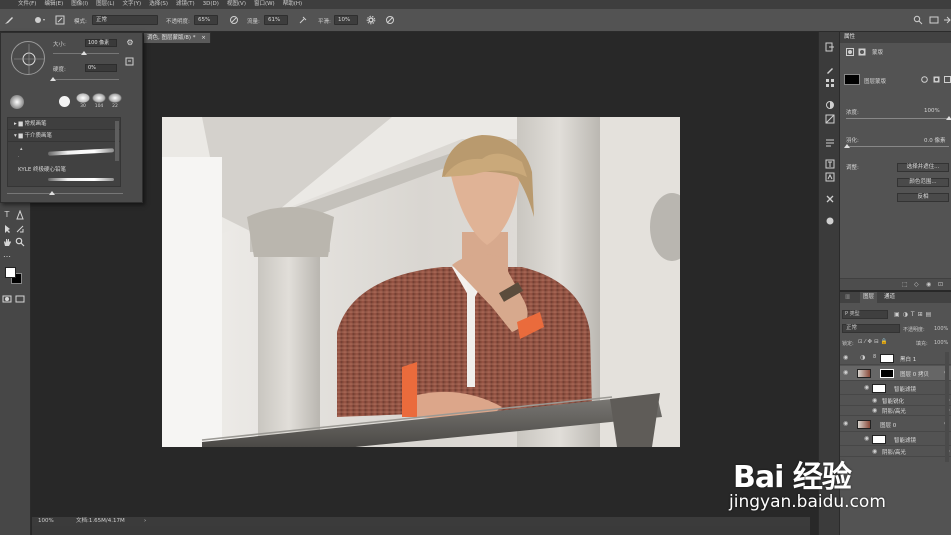 This screenshot has width=951, height=535. Describe the element at coordinates (371, 20) in the screenshot. I see `gear-icon` at that location.